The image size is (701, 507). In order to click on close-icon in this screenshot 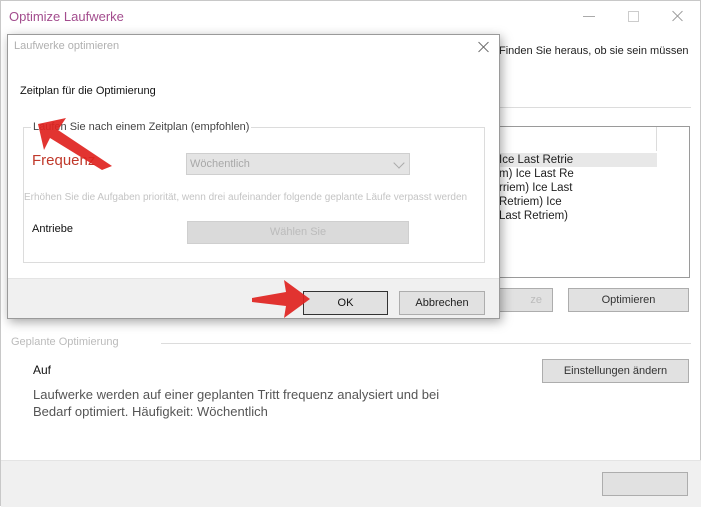, I will do `click(678, 16)`.